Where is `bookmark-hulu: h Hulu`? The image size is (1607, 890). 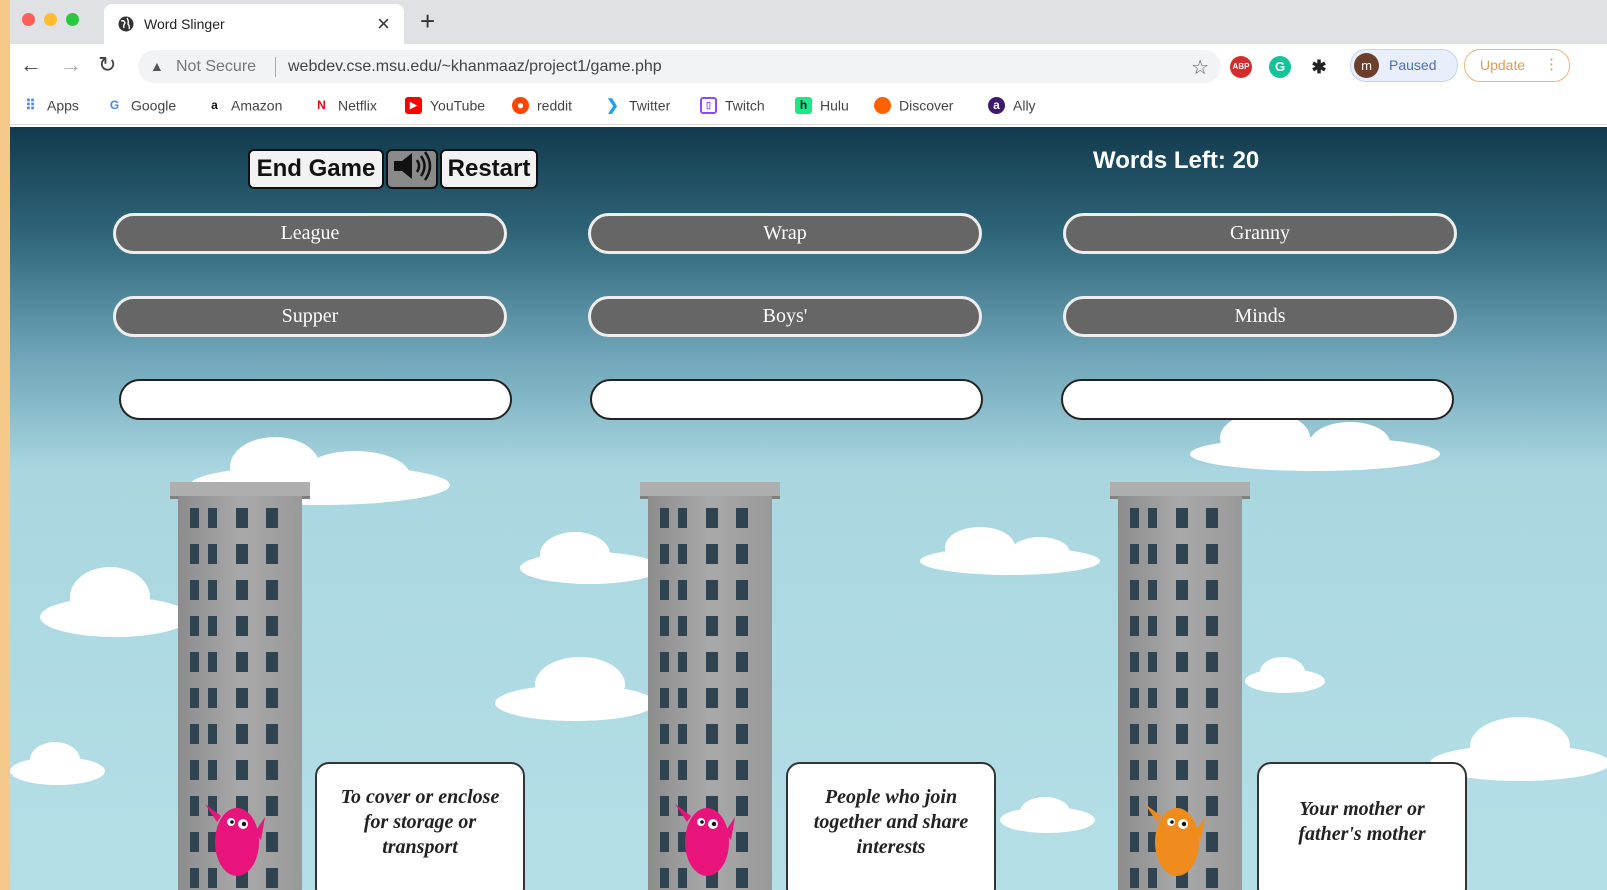 bookmark-hulu: h Hulu is located at coordinates (822, 106).